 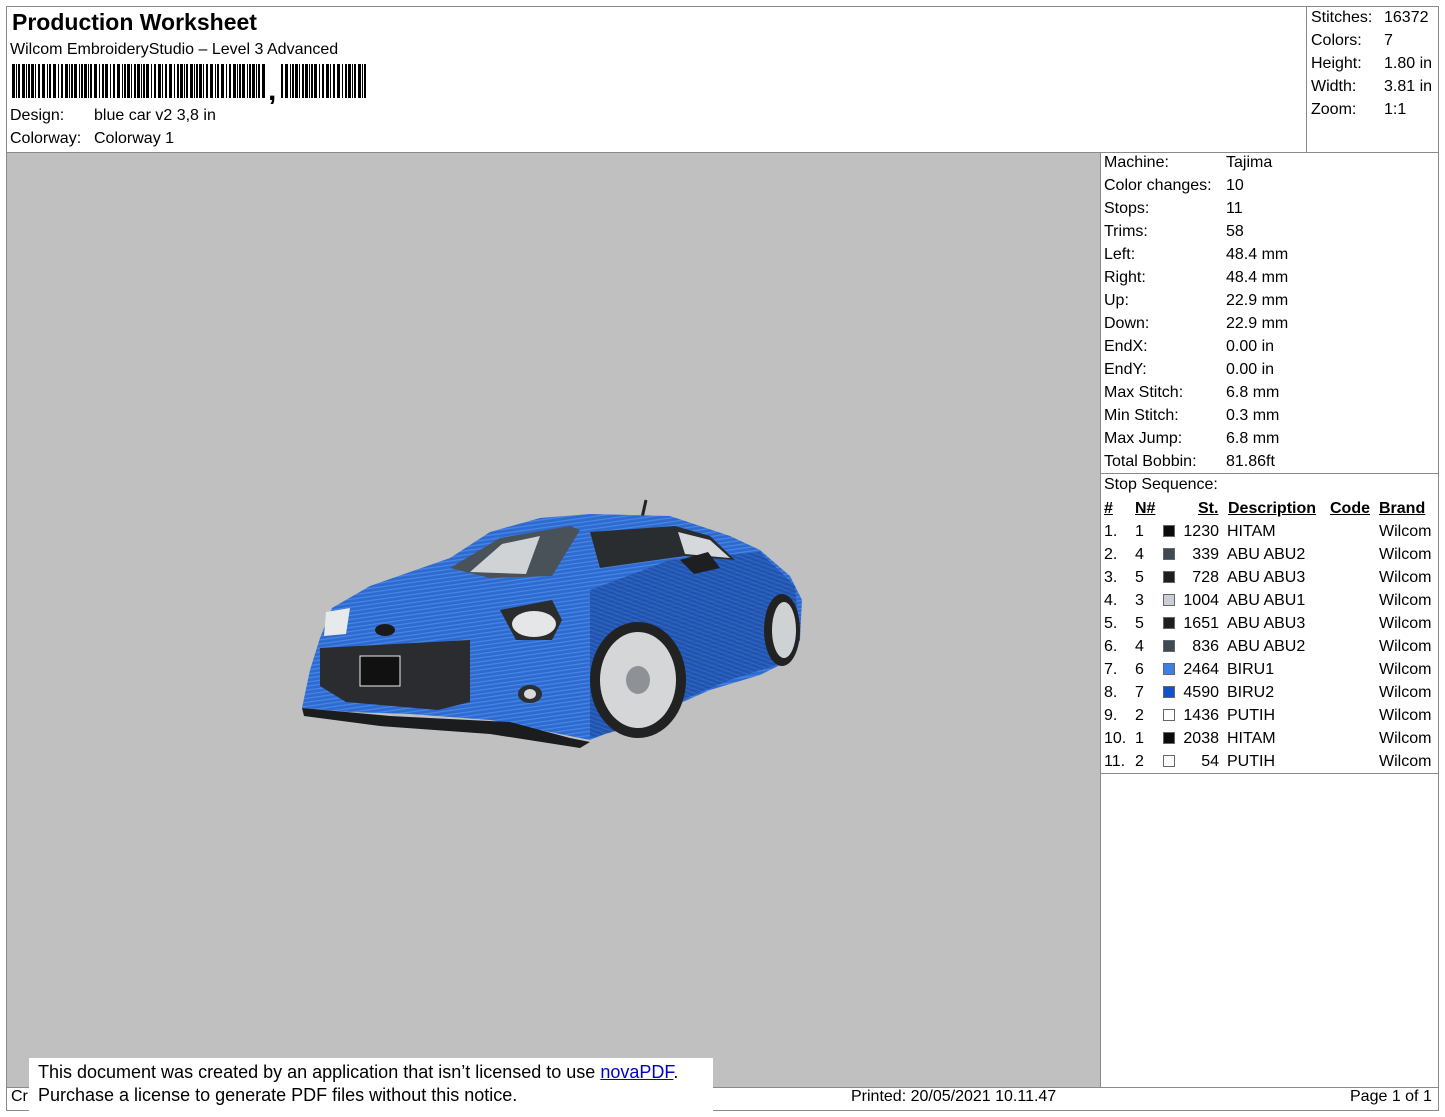 What do you see at coordinates (1205, 646) in the screenshot?
I see `seq-stitches: 836` at bounding box center [1205, 646].